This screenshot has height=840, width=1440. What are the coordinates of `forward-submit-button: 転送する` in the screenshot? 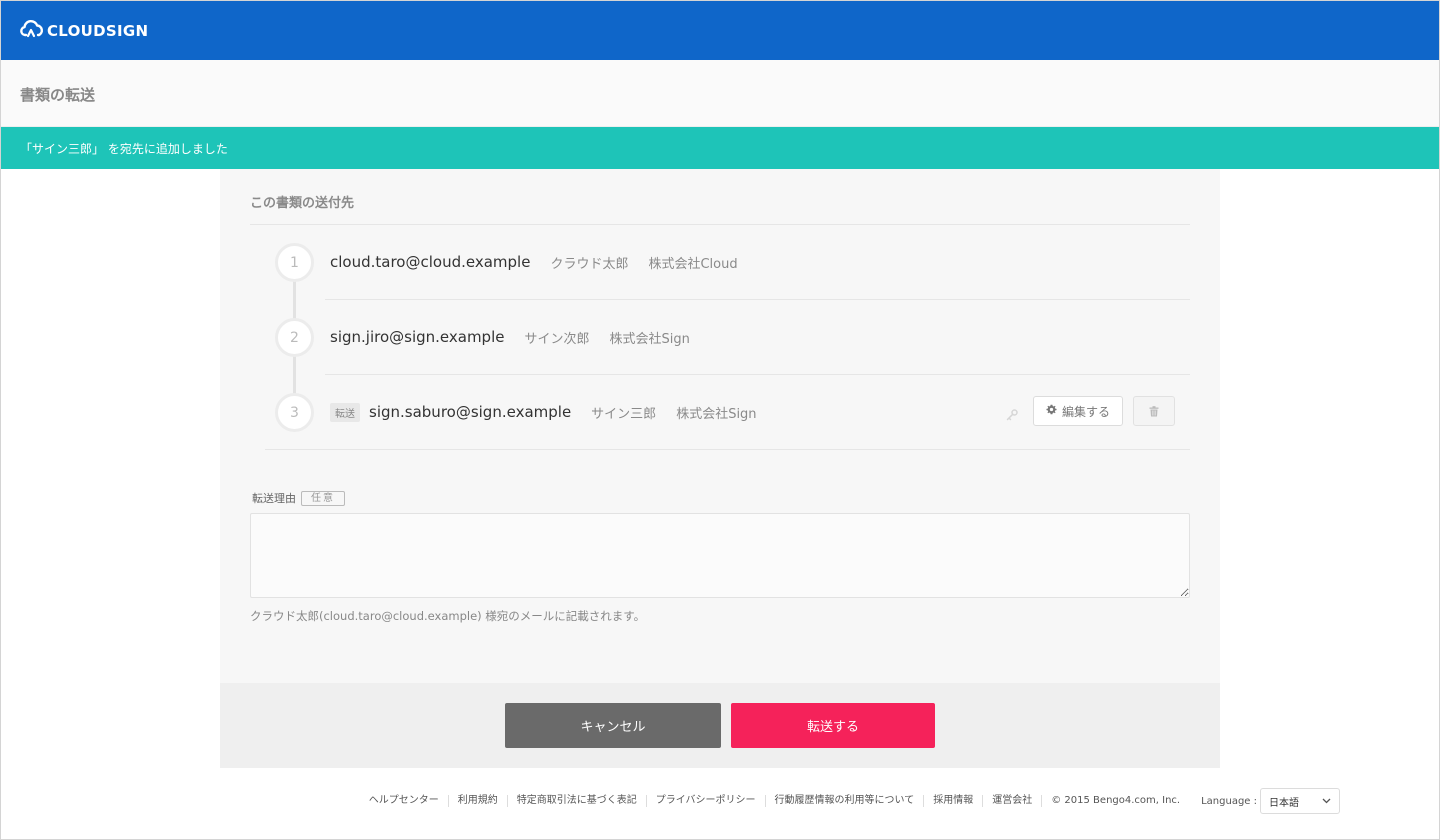 It's located at (833, 725).